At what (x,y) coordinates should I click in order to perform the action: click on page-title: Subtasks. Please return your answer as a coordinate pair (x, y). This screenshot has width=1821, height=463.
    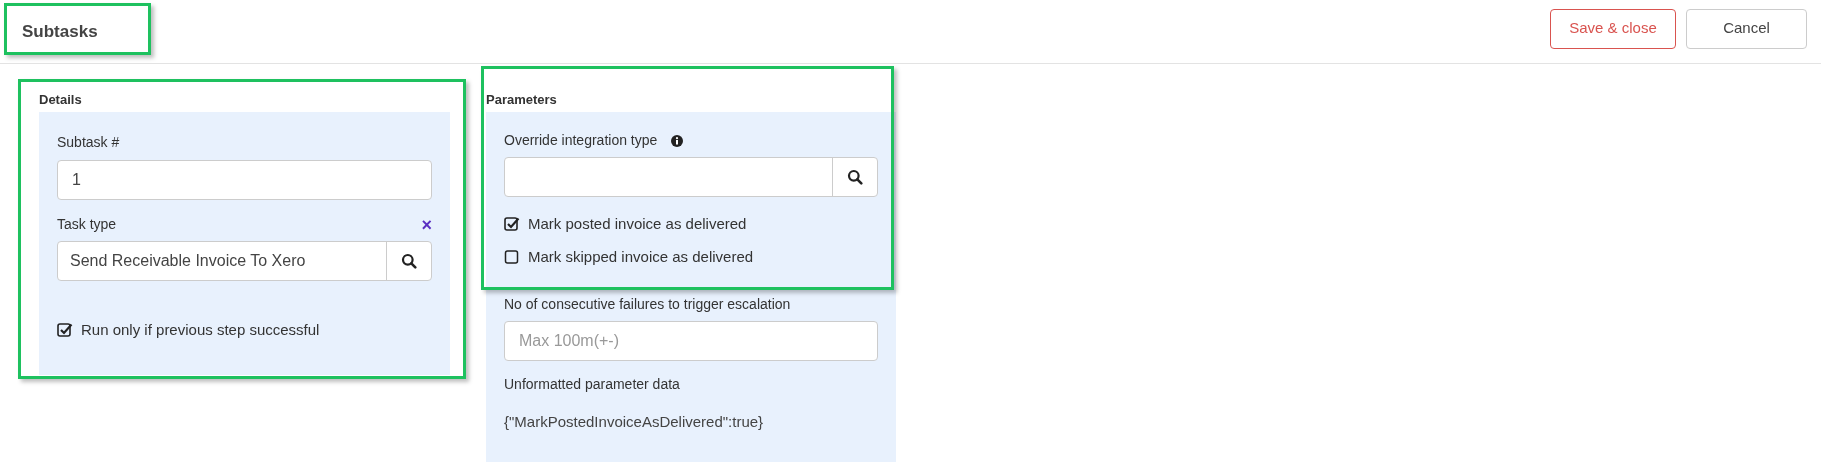
    Looking at the image, I should click on (60, 31).